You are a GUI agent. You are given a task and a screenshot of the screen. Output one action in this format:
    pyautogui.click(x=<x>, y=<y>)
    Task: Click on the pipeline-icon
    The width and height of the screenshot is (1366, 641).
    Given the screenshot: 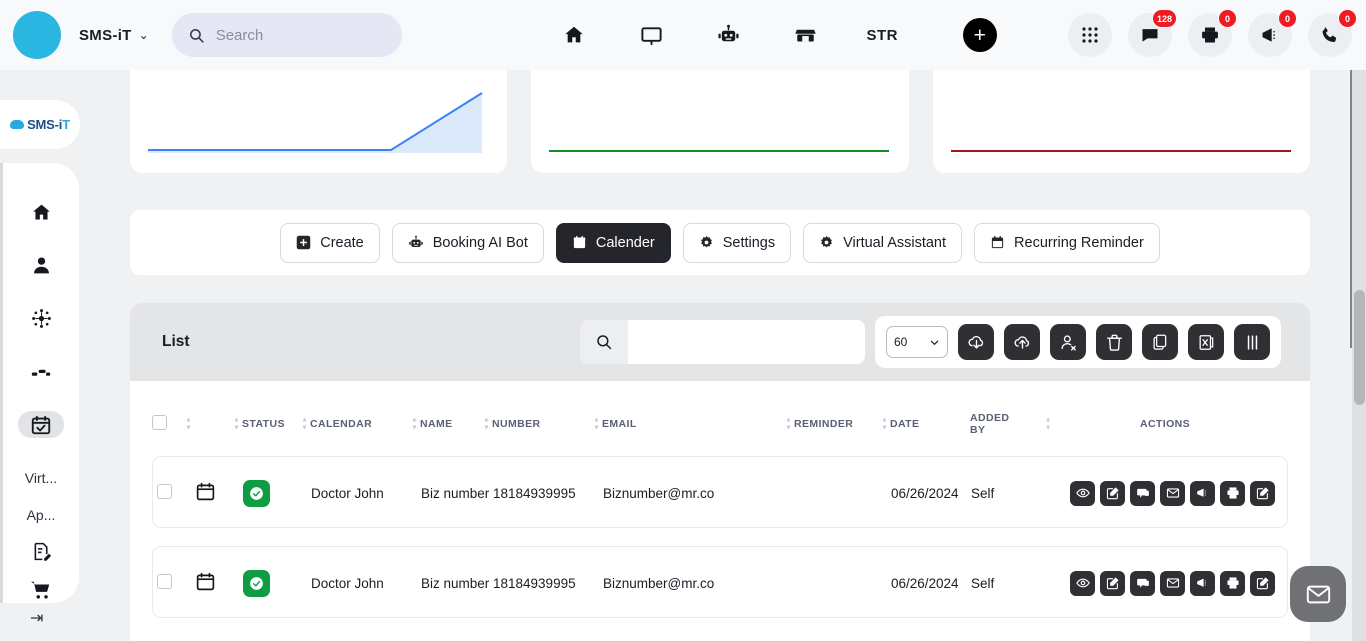 What is the action you would take?
    pyautogui.click(x=41, y=372)
    